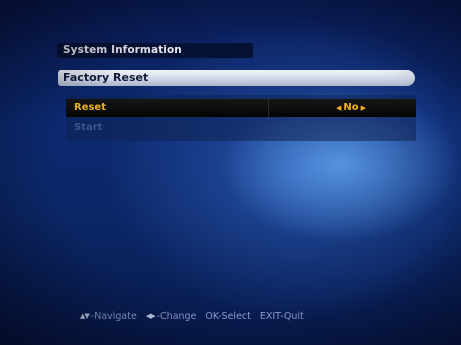 Image resolution: width=461 pixels, height=345 pixels. Describe the element at coordinates (150, 316) in the screenshot. I see `left-right-arrows-icon: ◀▶` at that location.